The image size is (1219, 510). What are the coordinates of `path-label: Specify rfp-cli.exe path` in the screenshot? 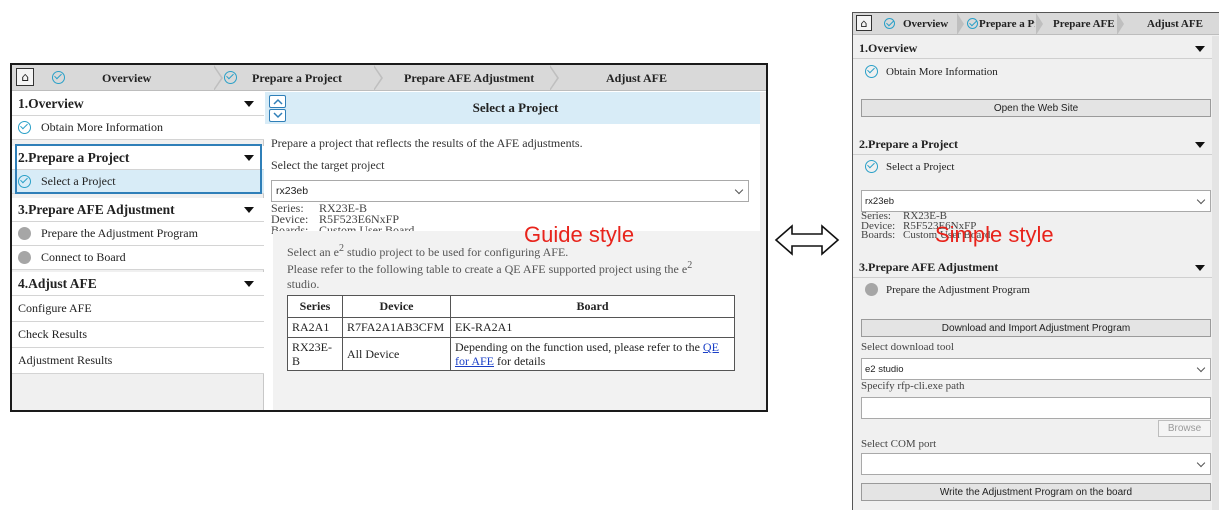 It's located at (913, 386).